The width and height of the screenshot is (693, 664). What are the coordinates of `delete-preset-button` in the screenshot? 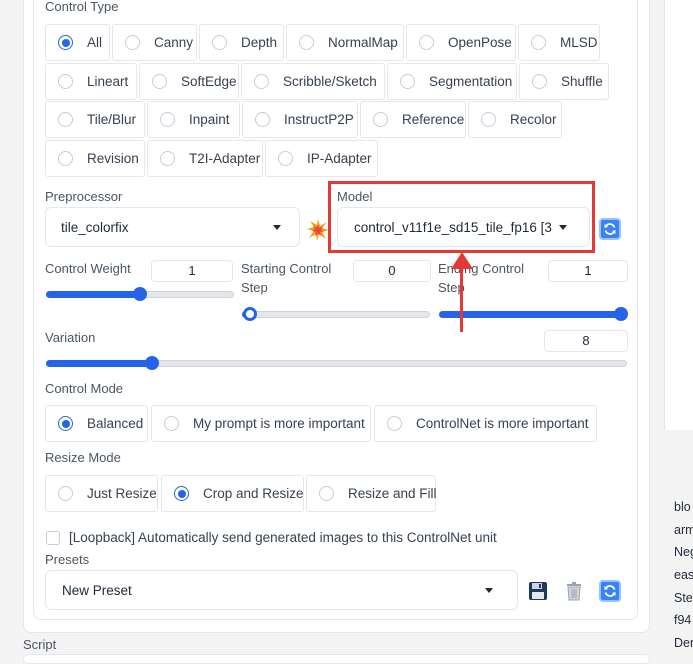 It's located at (574, 591).